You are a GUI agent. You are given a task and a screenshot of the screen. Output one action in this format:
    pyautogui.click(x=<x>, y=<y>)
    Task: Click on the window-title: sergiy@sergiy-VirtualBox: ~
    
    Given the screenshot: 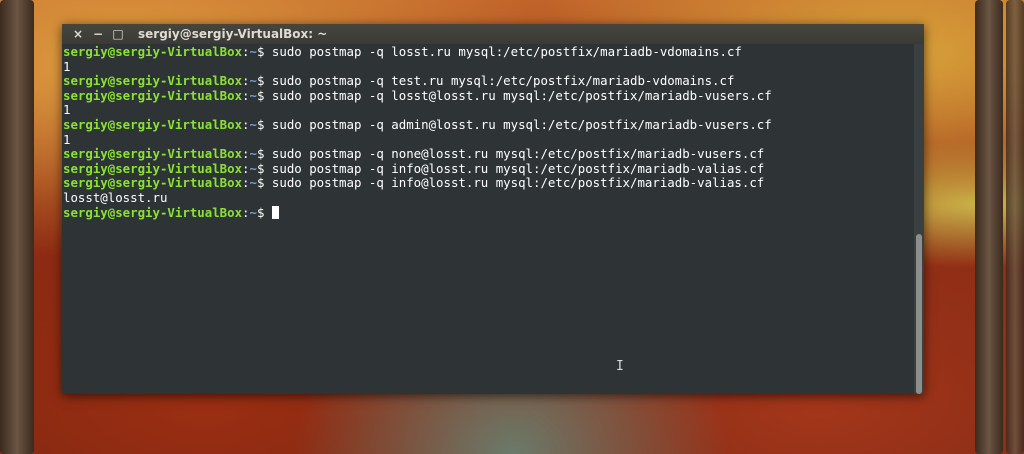 What is the action you would take?
    pyautogui.click(x=233, y=34)
    